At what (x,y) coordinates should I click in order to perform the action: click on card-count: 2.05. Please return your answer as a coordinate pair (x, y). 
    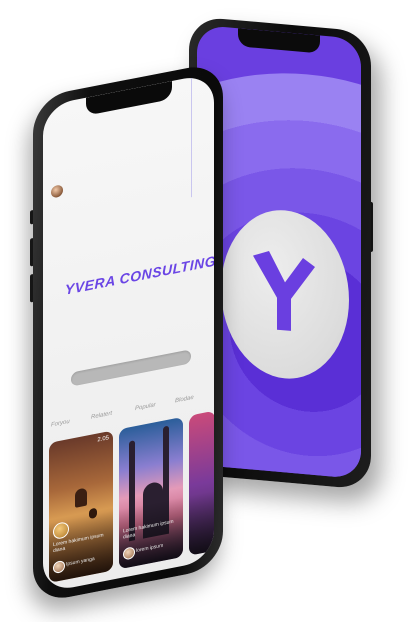
    Looking at the image, I should click on (103, 439).